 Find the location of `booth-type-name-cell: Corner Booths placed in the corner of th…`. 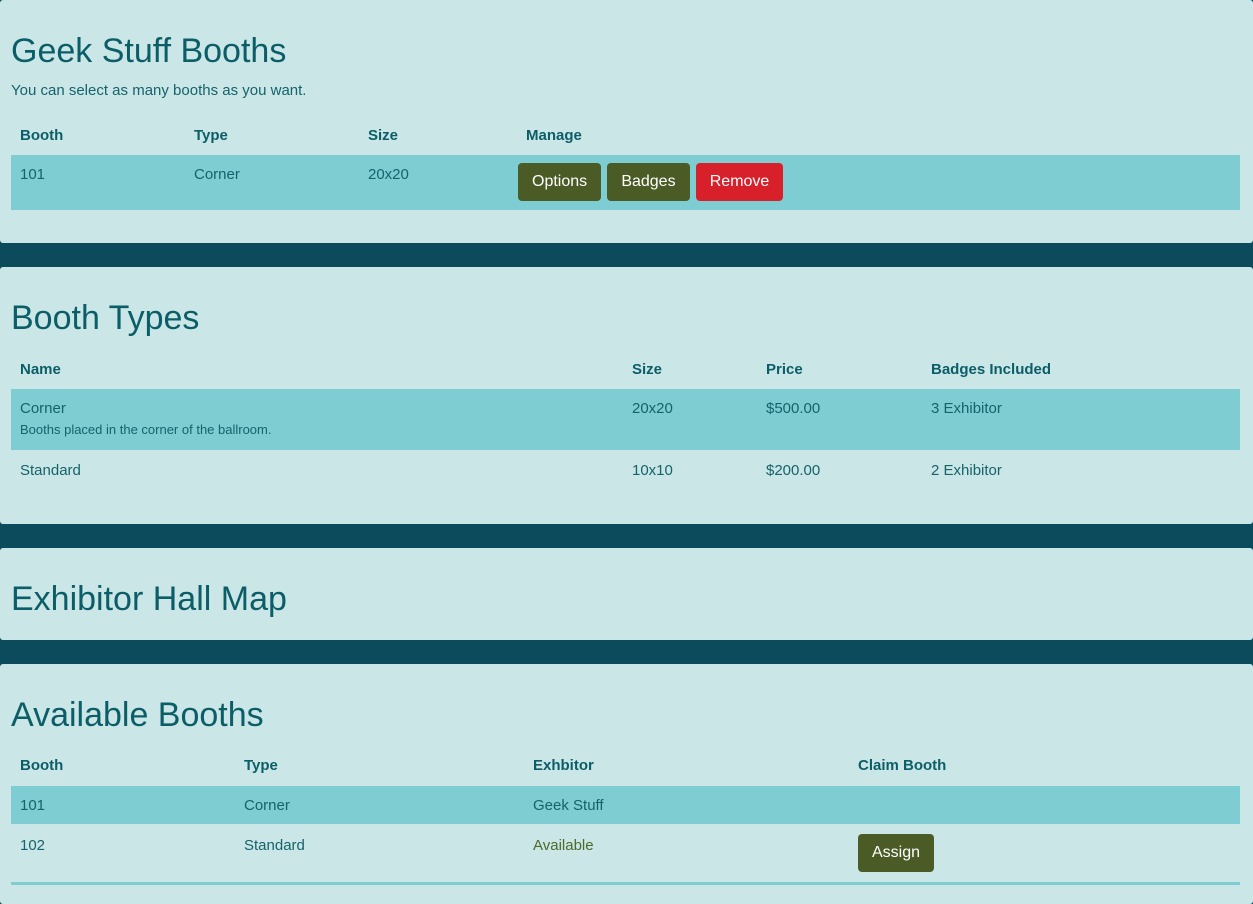

booth-type-name-cell: Corner Booths placed in the corner of th… is located at coordinates (317, 419).